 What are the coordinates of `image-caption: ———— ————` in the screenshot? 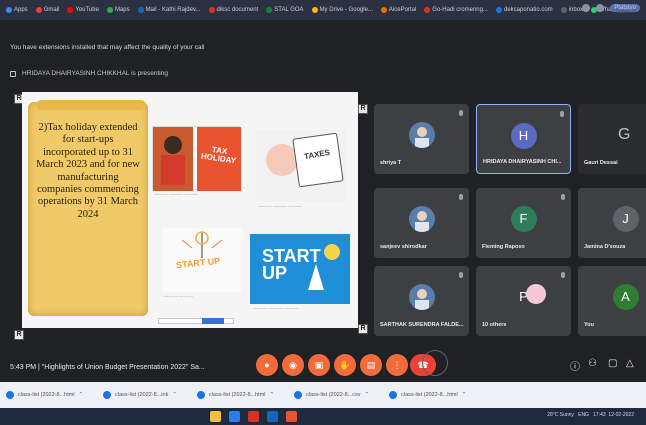 It's located at (178, 296).